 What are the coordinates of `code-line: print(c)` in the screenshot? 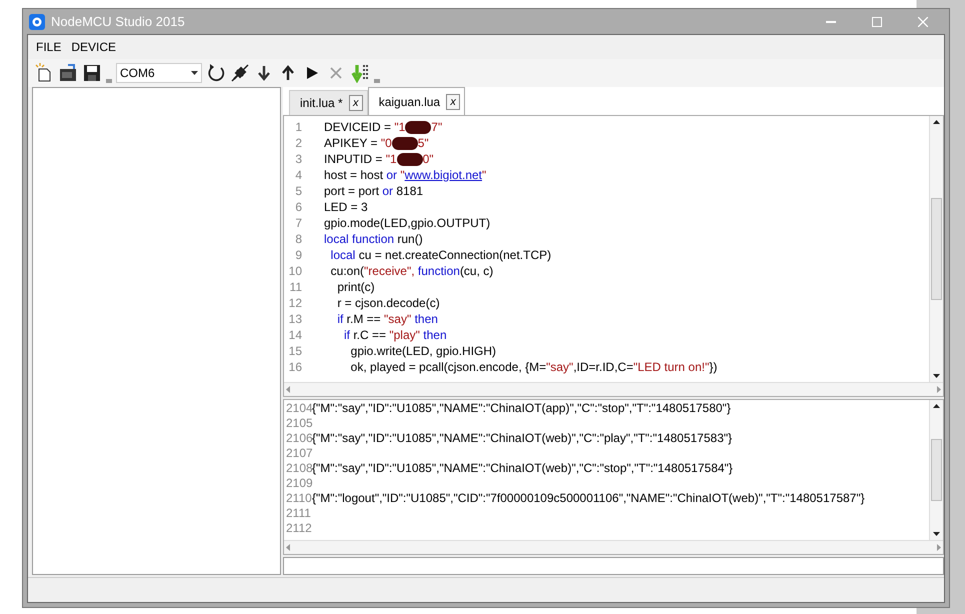 It's located at (355, 287).